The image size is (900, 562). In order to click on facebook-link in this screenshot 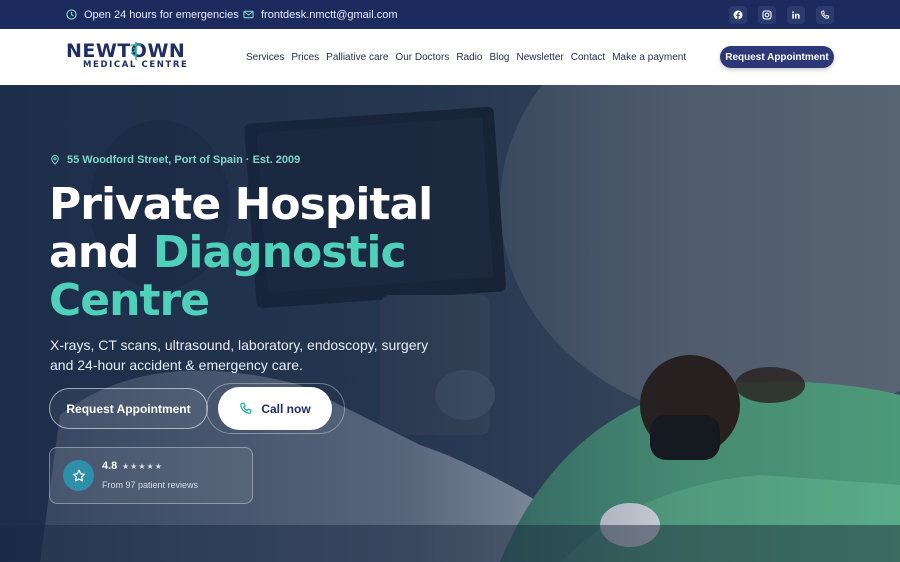, I will do `click(738, 15)`.